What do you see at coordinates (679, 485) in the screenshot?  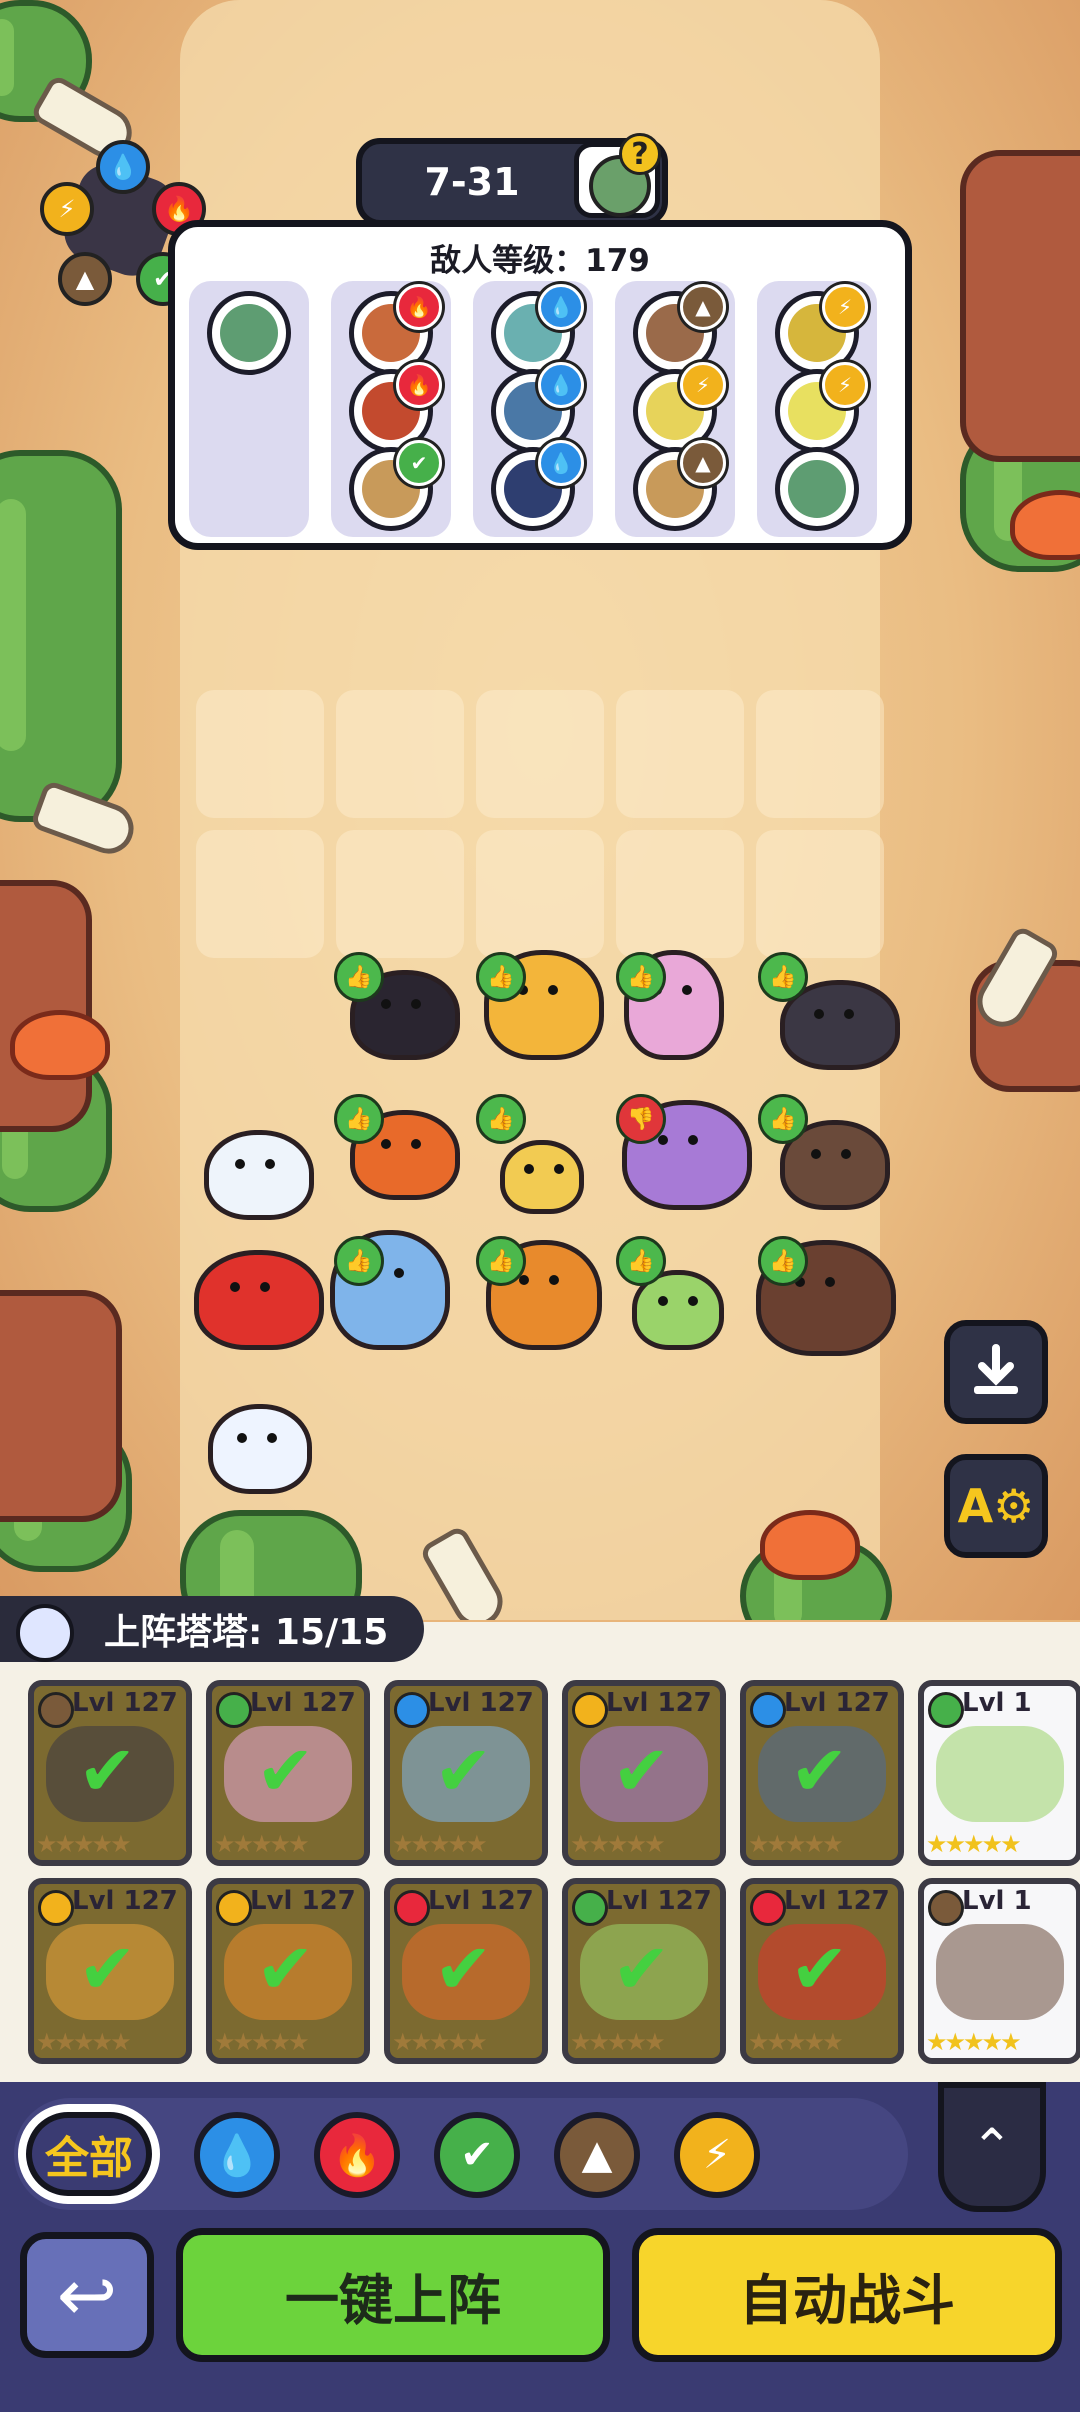 I see `enemy-portrait: ▲` at bounding box center [679, 485].